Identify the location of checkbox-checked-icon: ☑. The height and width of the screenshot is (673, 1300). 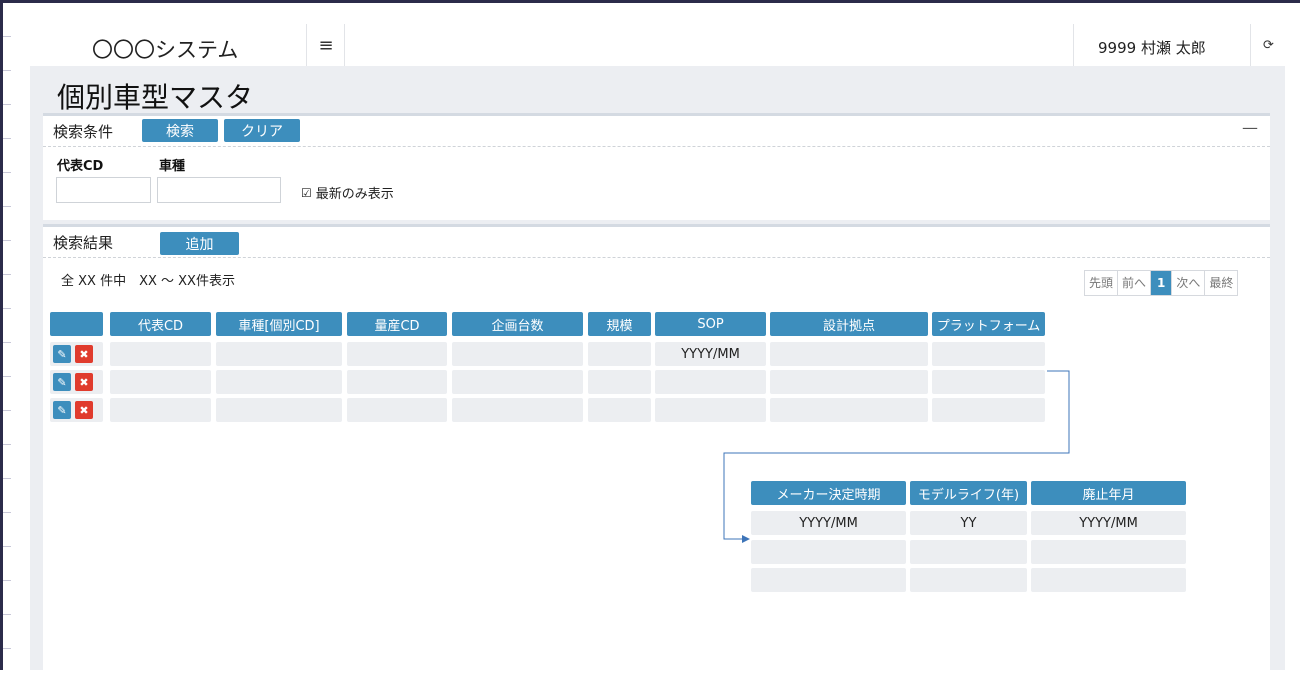
(306, 193).